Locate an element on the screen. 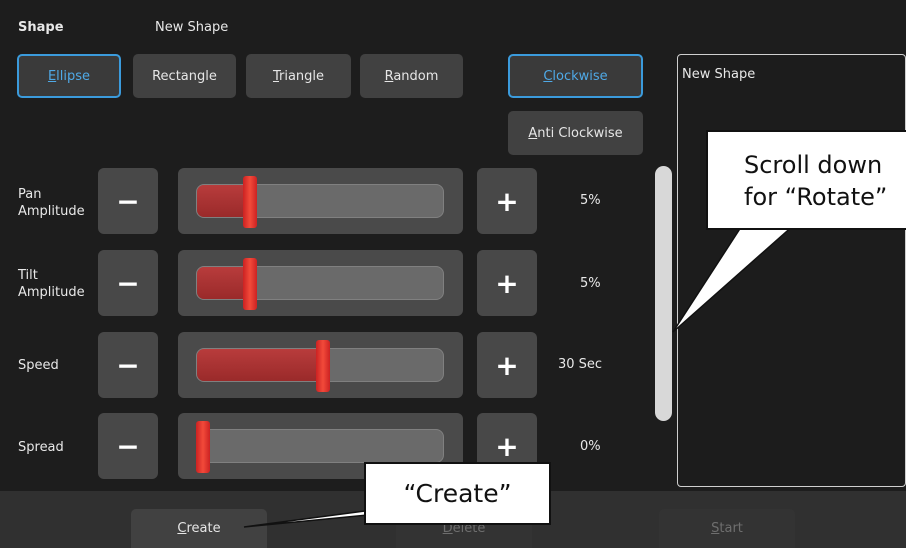 Image resolution: width=906 pixels, height=548 pixels. scroll-callout-pointer is located at coordinates (734, 278).